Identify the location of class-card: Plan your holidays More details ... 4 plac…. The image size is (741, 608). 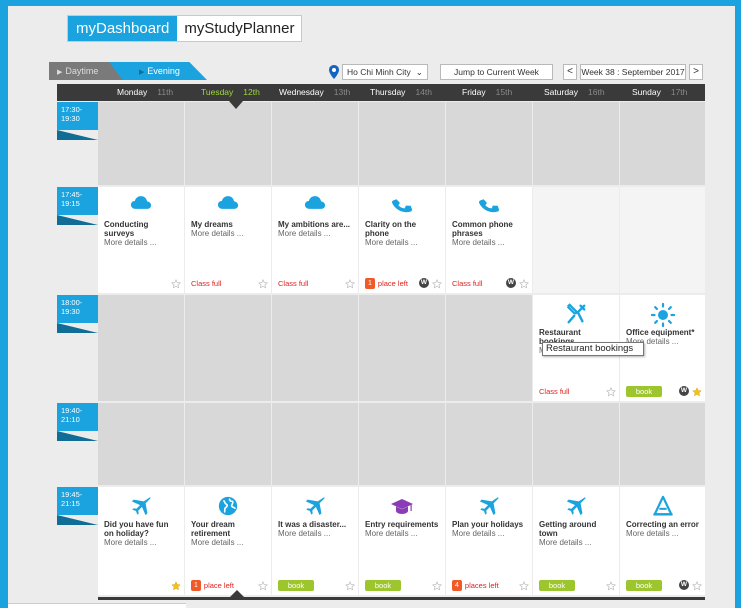
(489, 541).